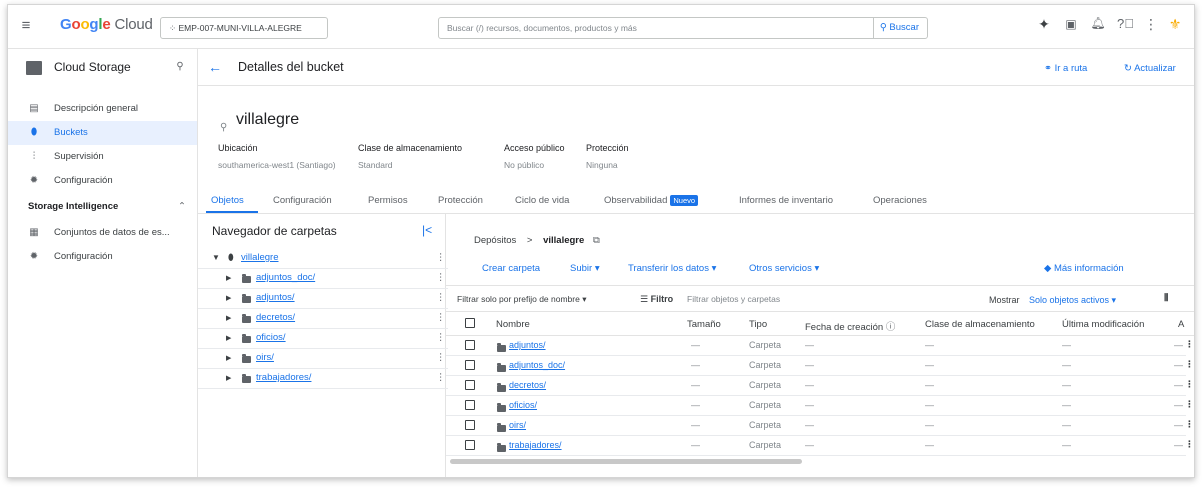  Describe the element at coordinates (527, 385) in the screenshot. I see `object-name-link: decretos/` at that location.